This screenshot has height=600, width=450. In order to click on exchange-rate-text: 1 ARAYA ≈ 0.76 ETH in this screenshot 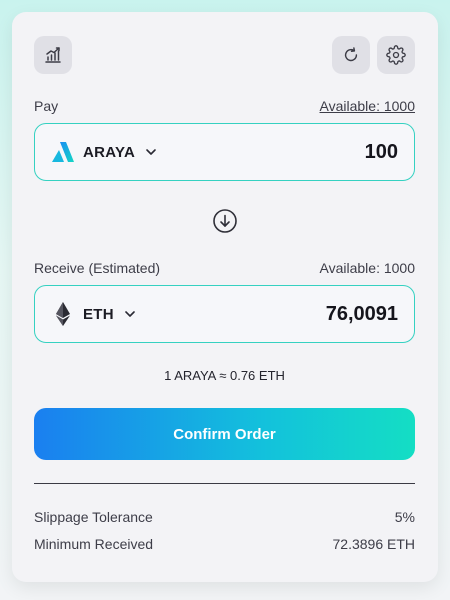, I will do `click(224, 375)`.